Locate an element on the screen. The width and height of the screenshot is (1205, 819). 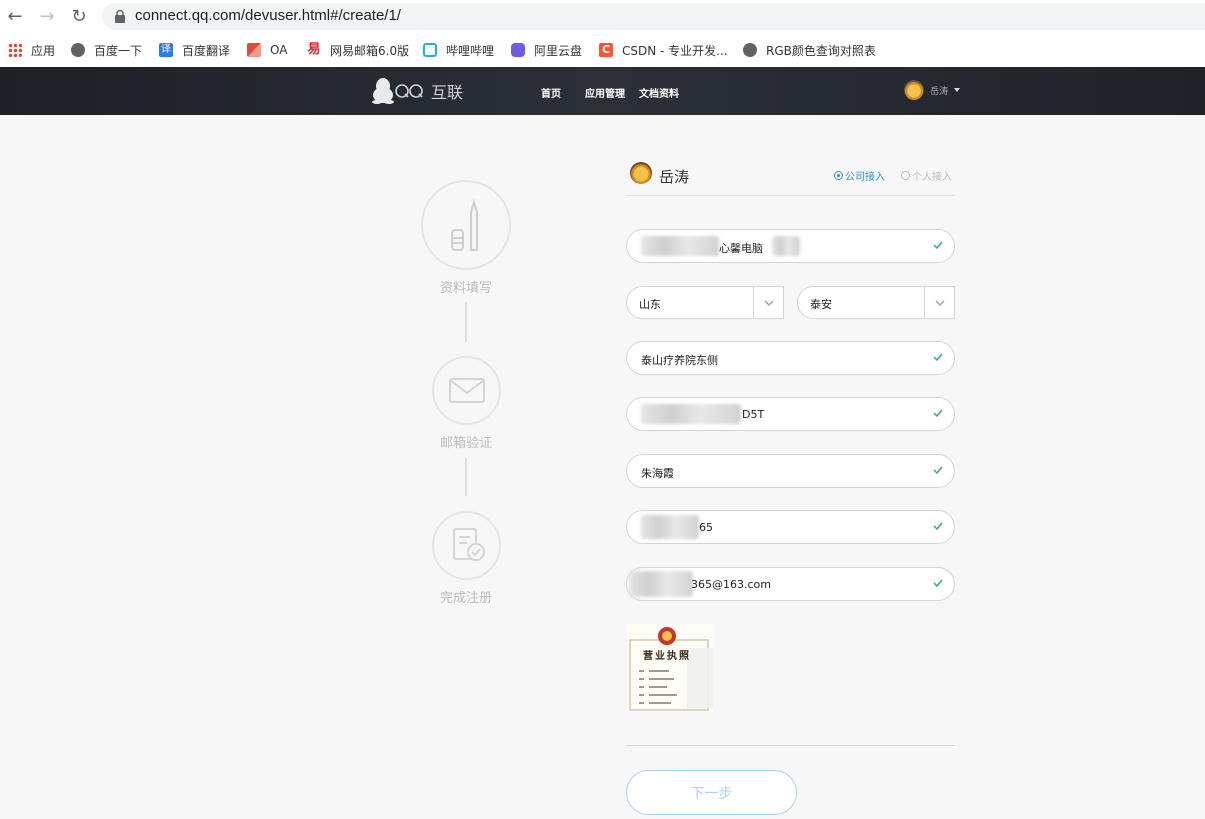
next-step-button: 下一步 is located at coordinates (711, 792).